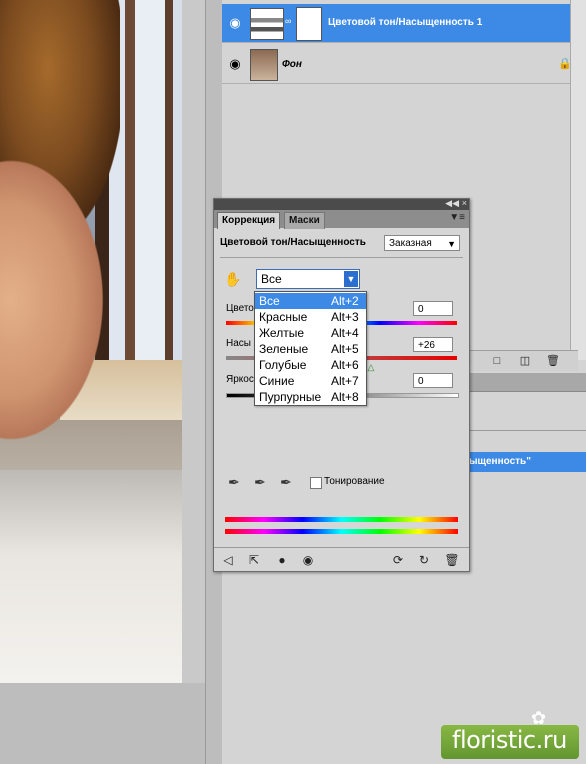  Describe the element at coordinates (341, 531) in the screenshot. I see `output-spectrum-bar` at that location.